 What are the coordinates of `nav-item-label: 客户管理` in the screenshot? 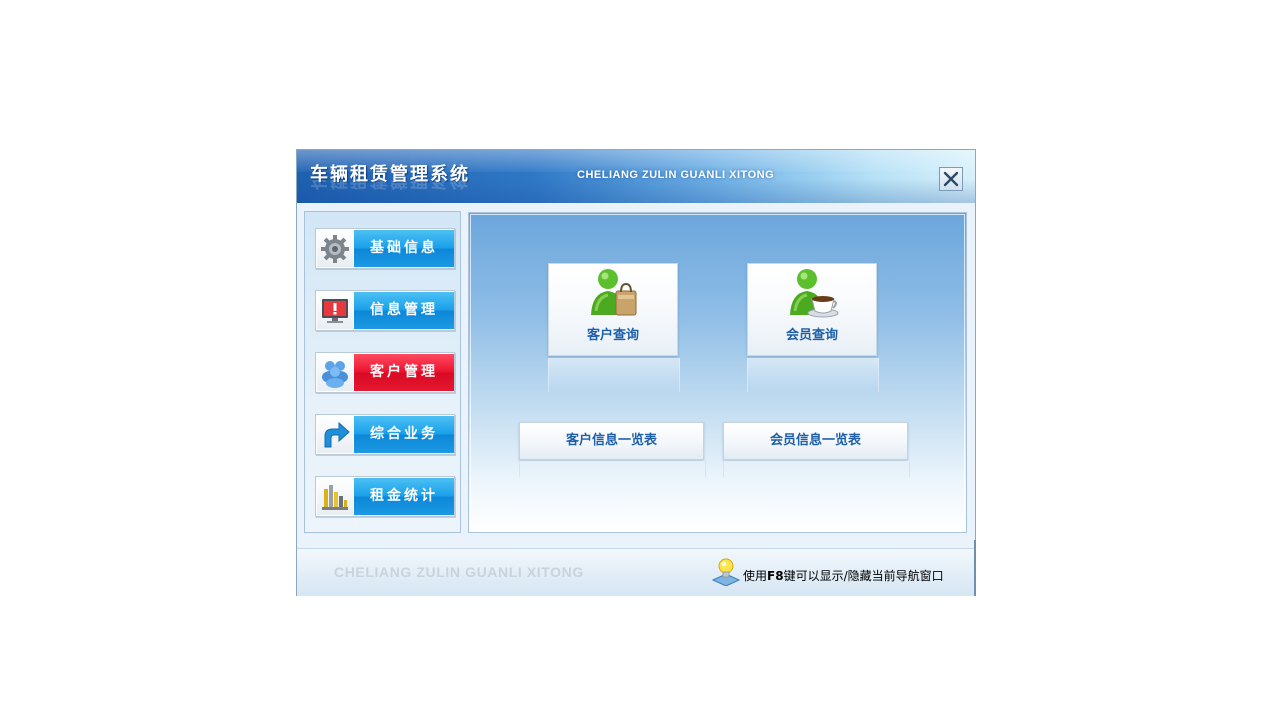 It's located at (404, 372).